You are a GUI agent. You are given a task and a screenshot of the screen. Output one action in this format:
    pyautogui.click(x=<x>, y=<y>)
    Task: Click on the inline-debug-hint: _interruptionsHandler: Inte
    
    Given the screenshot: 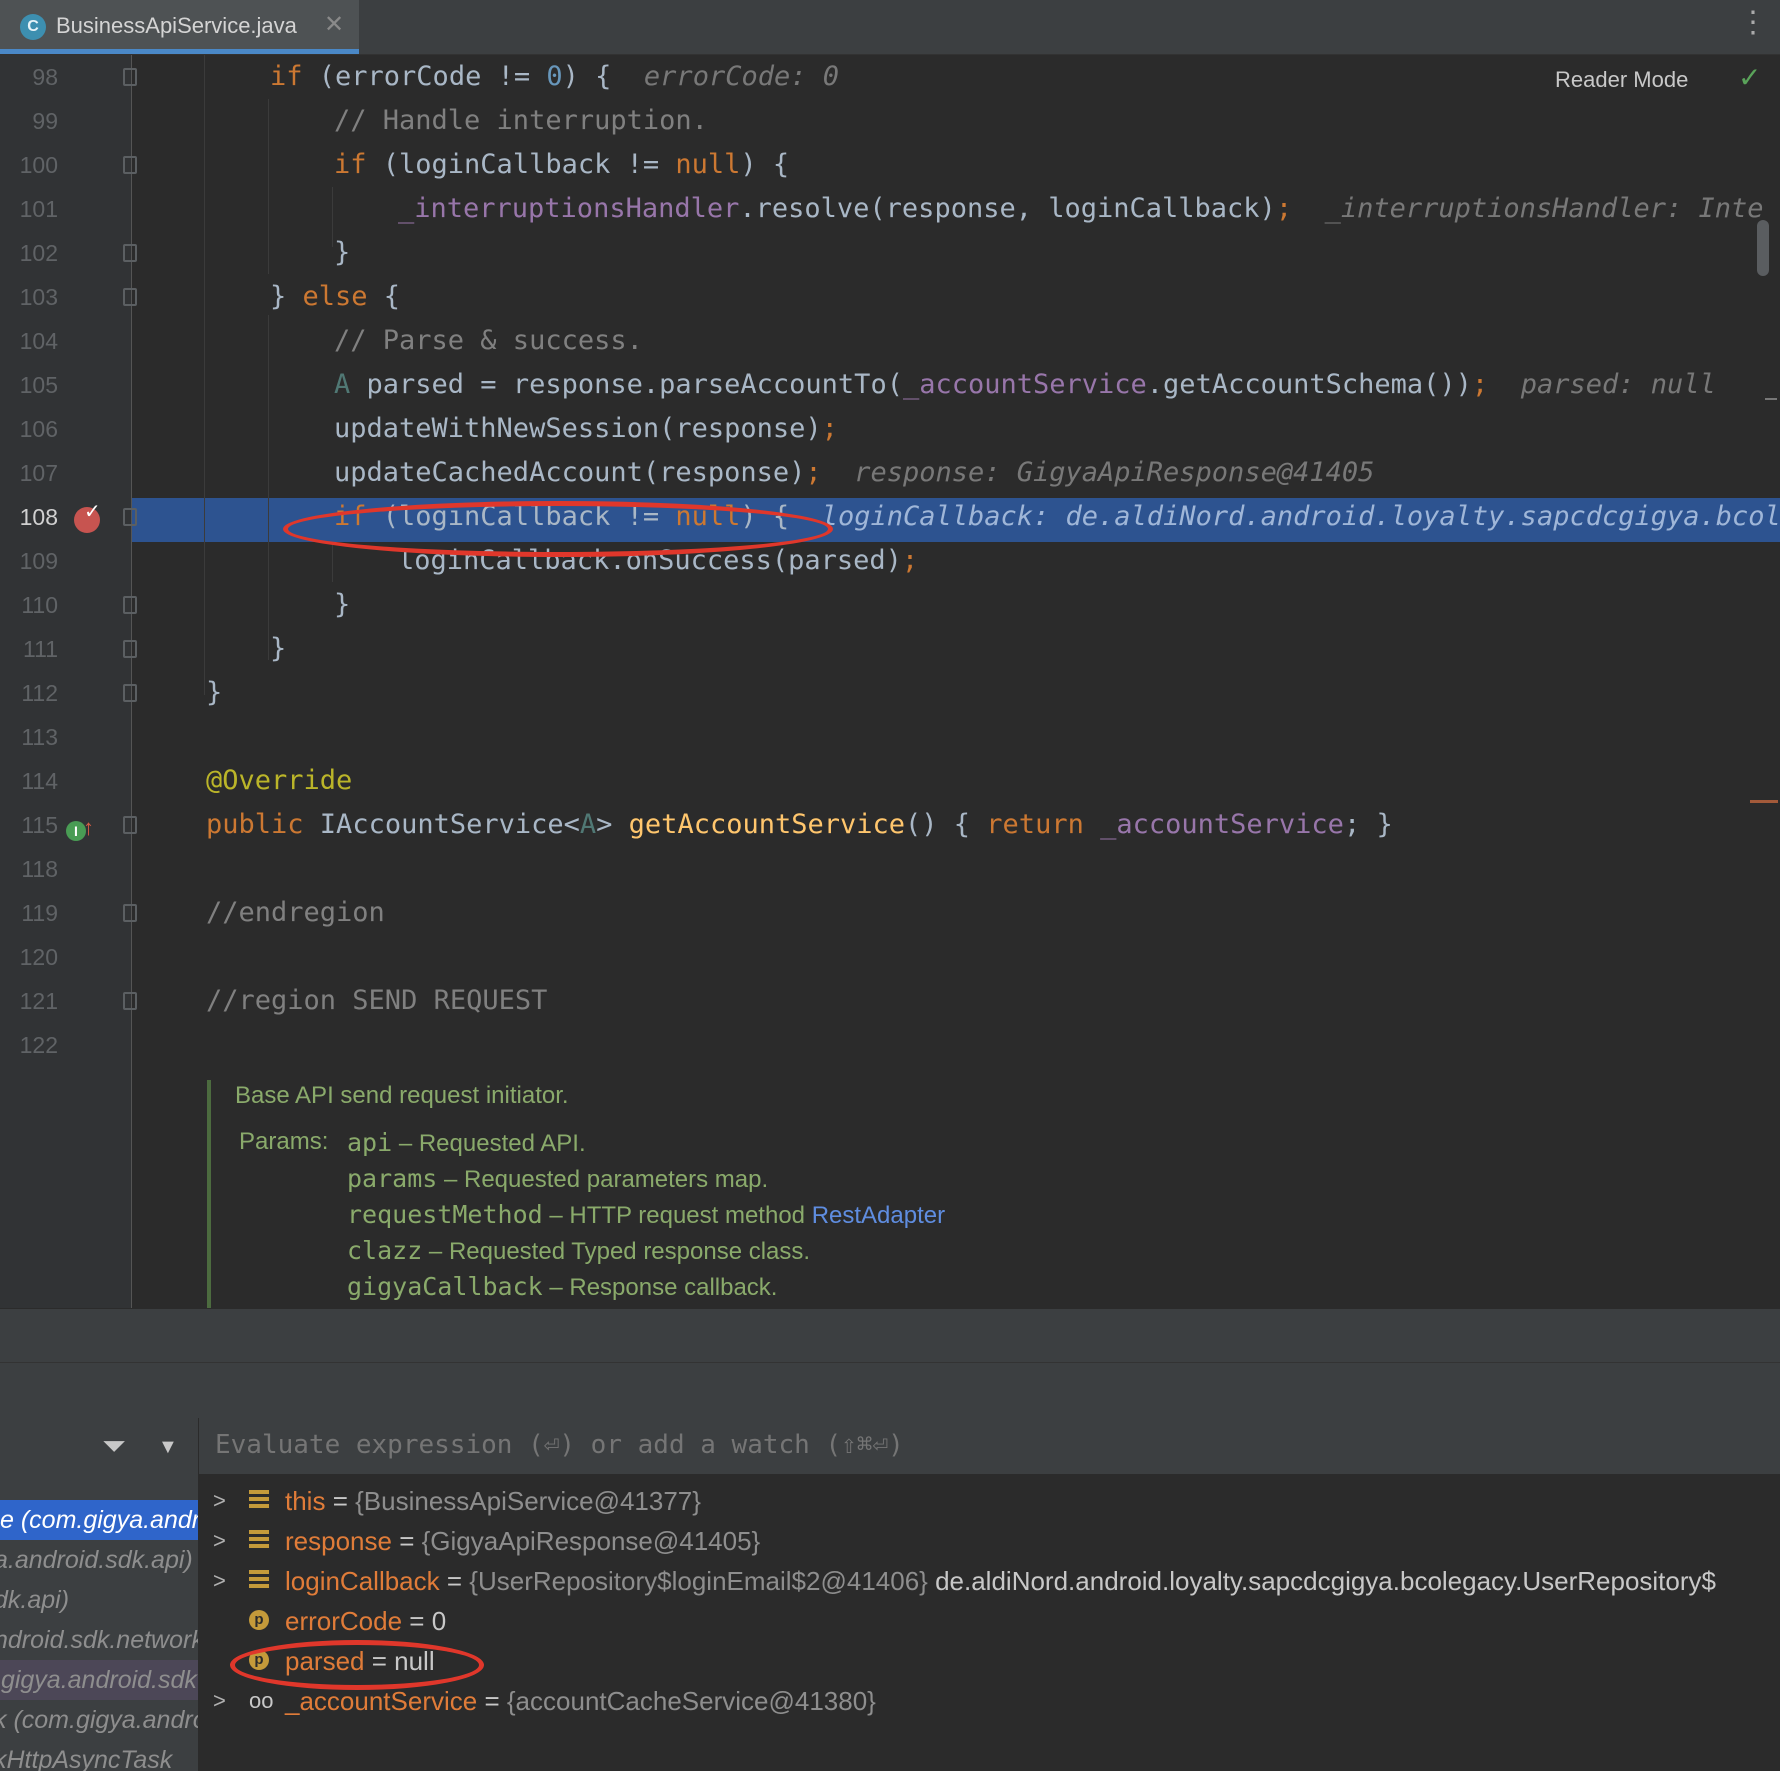 What is the action you would take?
    pyautogui.click(x=1544, y=208)
    